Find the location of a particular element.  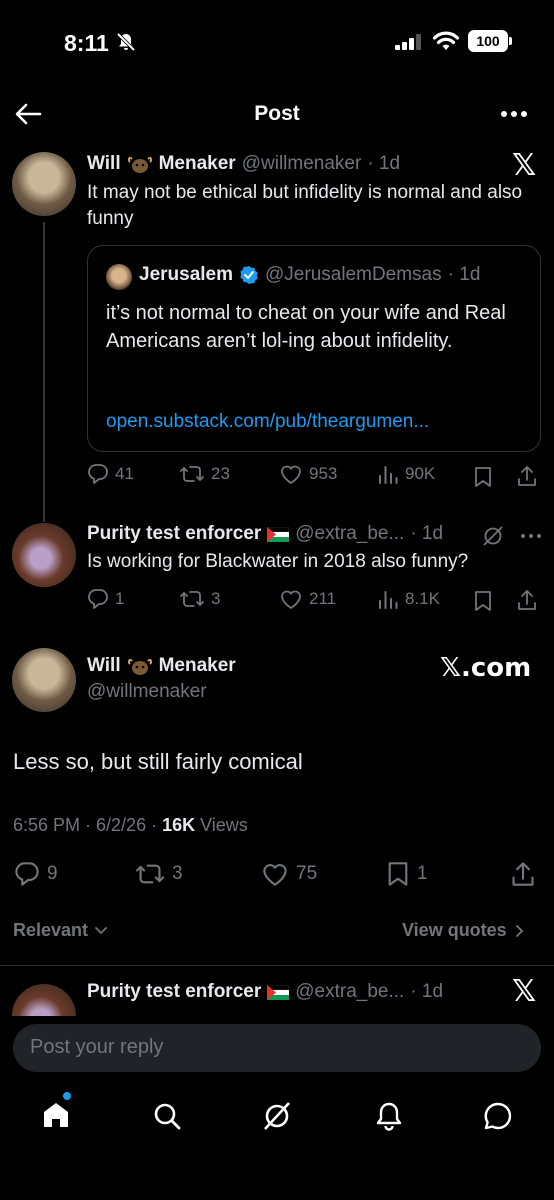

reply-count: 9 is located at coordinates (52, 873).